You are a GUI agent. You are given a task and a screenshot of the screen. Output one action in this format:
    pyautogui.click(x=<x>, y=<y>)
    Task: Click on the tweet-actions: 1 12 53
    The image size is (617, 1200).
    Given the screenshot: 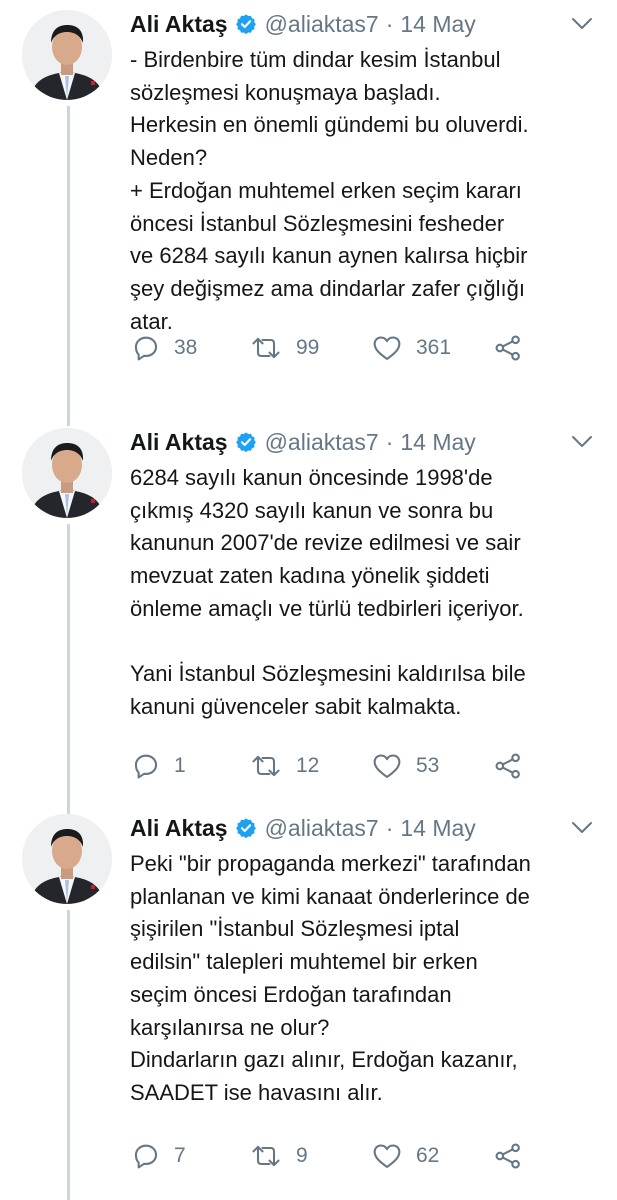 What is the action you would take?
    pyautogui.click(x=332, y=766)
    